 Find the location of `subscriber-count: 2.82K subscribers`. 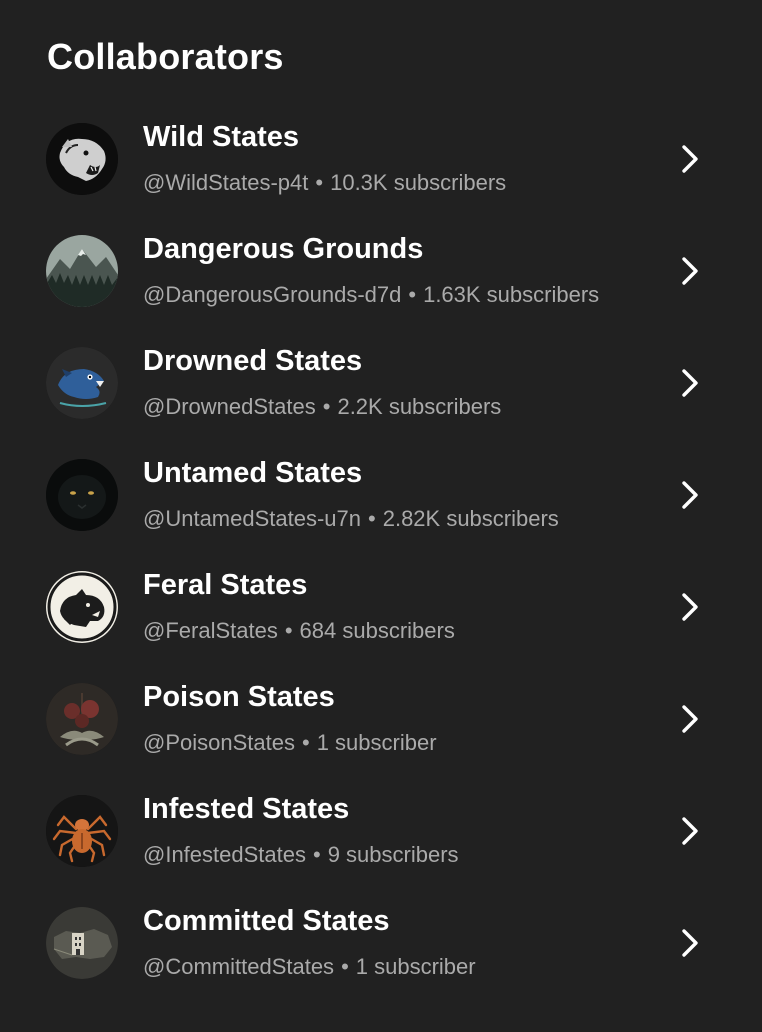

subscriber-count: 2.82K subscribers is located at coordinates (470, 518).